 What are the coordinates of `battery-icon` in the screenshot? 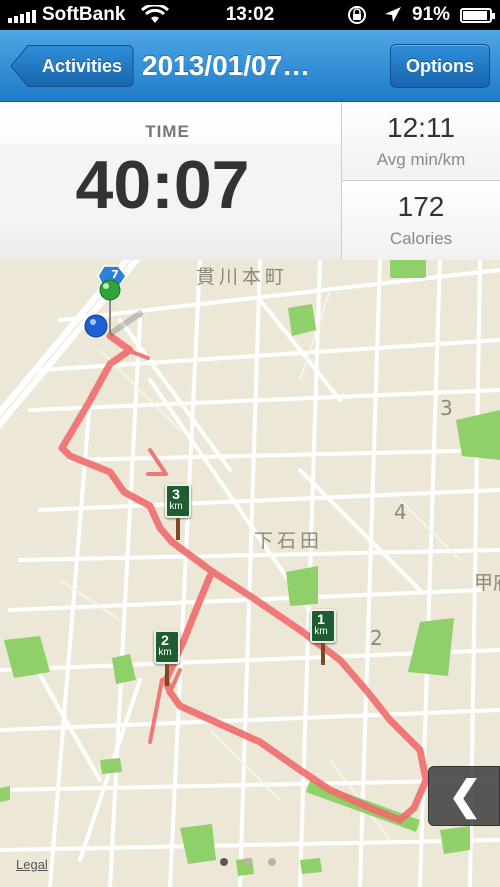 It's located at (477, 15).